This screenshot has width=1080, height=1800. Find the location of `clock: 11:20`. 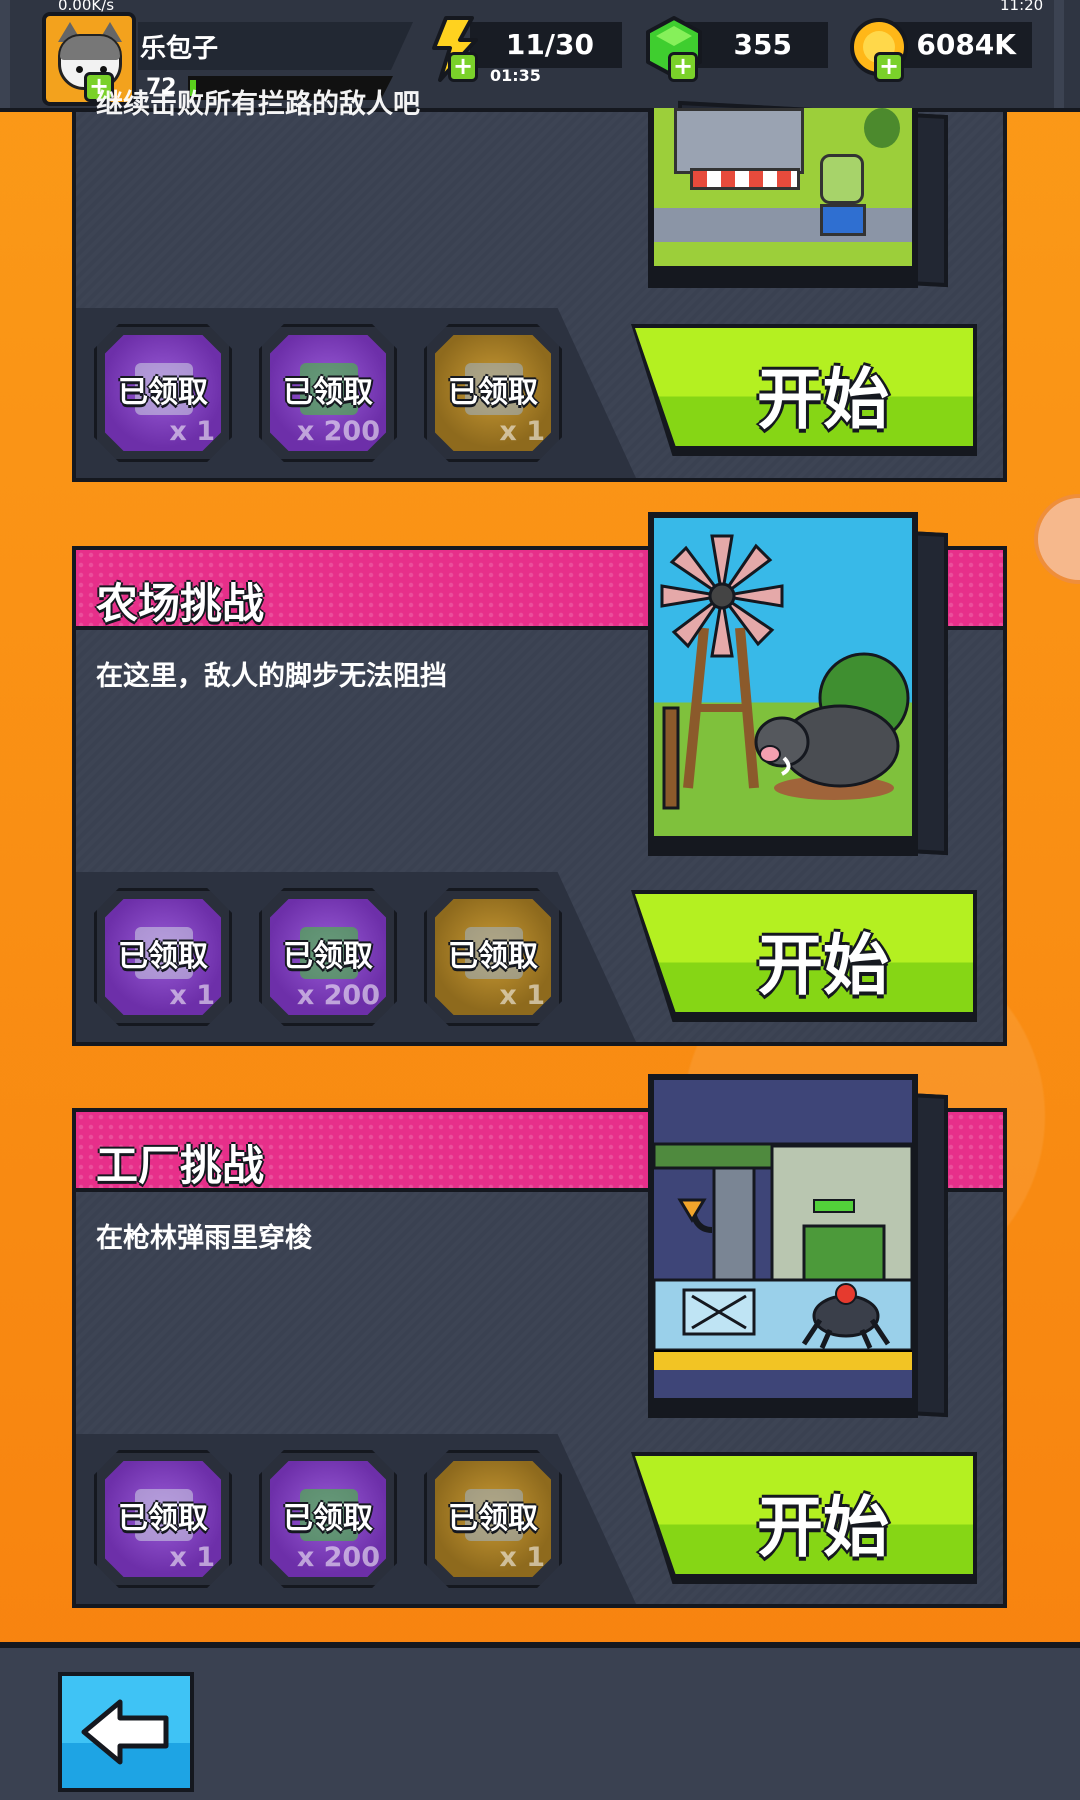

clock: 11:20 is located at coordinates (1022, 7).